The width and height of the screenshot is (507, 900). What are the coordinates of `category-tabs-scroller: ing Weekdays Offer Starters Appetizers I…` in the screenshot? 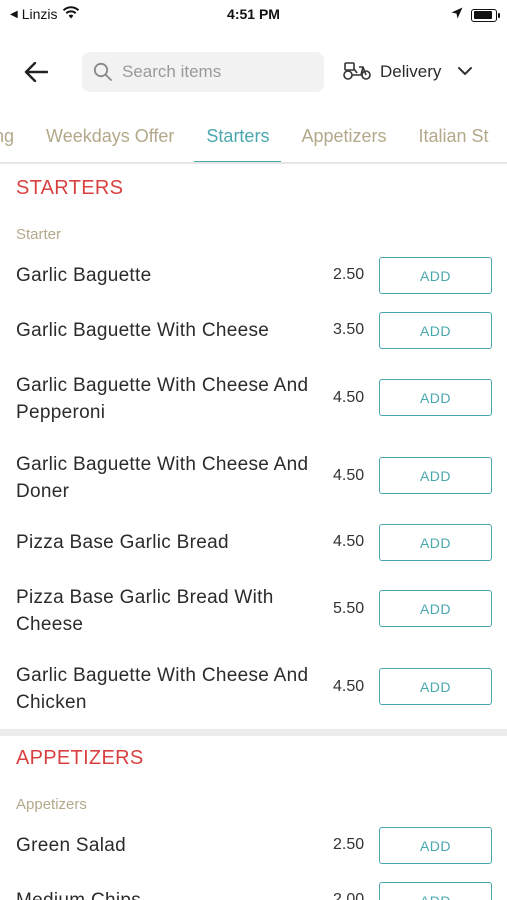 It's located at (253, 136).